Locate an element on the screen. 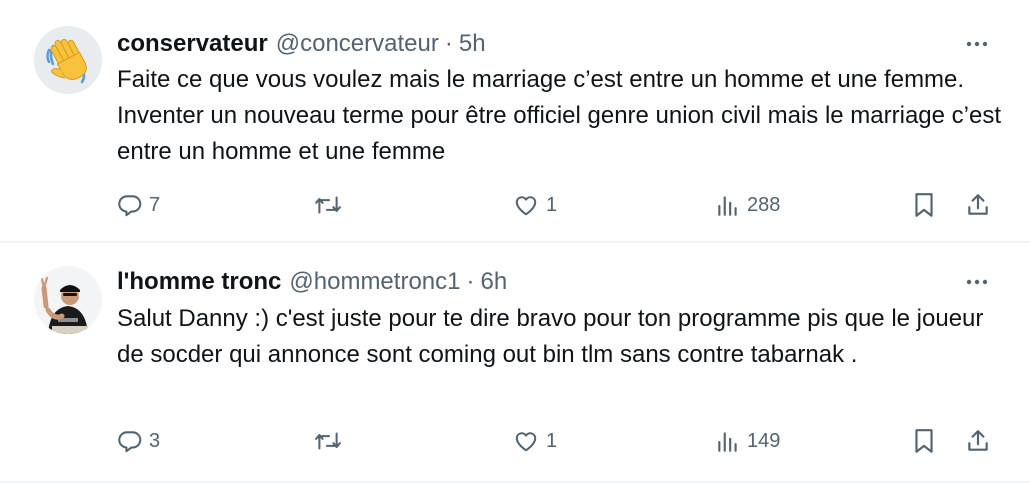 The width and height of the screenshot is (1030, 484). action-bar: 3 1 149 is located at coordinates (558, 441).